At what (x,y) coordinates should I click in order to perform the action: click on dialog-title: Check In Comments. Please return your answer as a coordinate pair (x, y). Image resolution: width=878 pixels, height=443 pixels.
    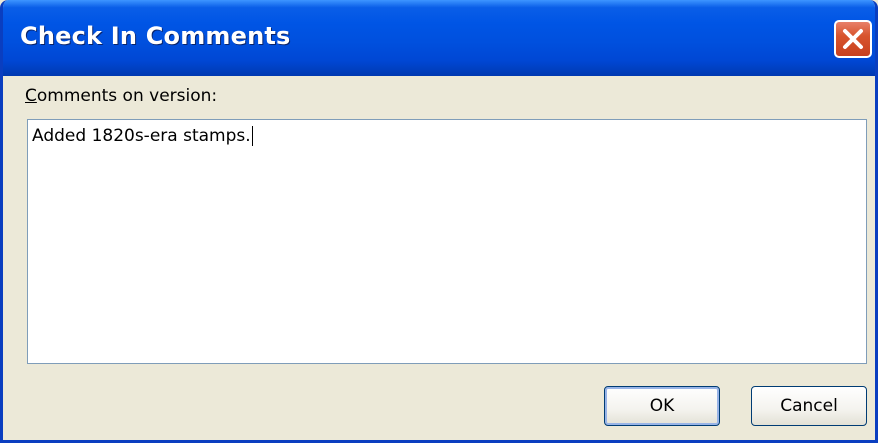
    Looking at the image, I should click on (155, 36).